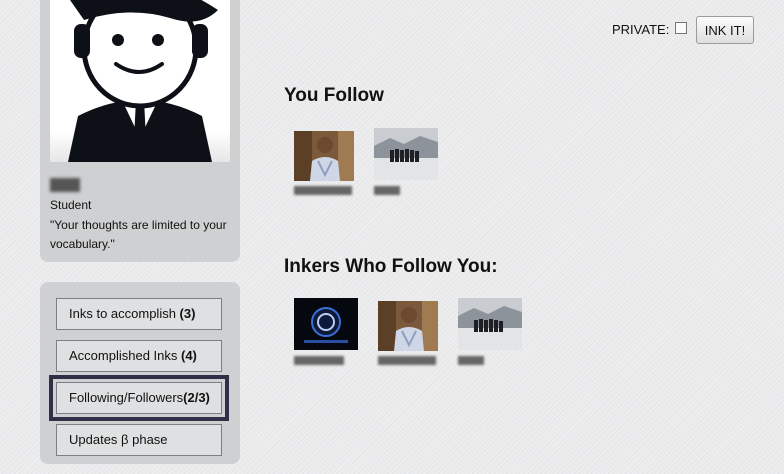 The height and width of the screenshot is (474, 784). What do you see at coordinates (391, 266) in the screenshot?
I see `followers-heading: Inkers Who Follow You:` at bounding box center [391, 266].